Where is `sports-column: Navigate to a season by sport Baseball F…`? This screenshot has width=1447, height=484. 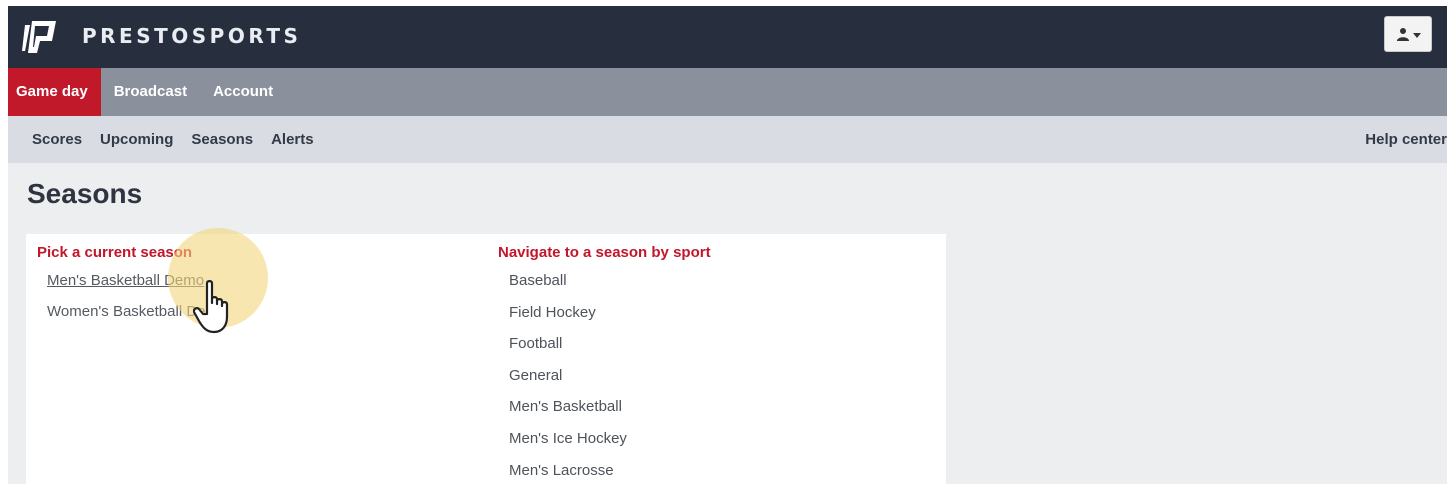
sports-column: Navigate to a season by sport Baseball F… is located at coordinates (604, 364).